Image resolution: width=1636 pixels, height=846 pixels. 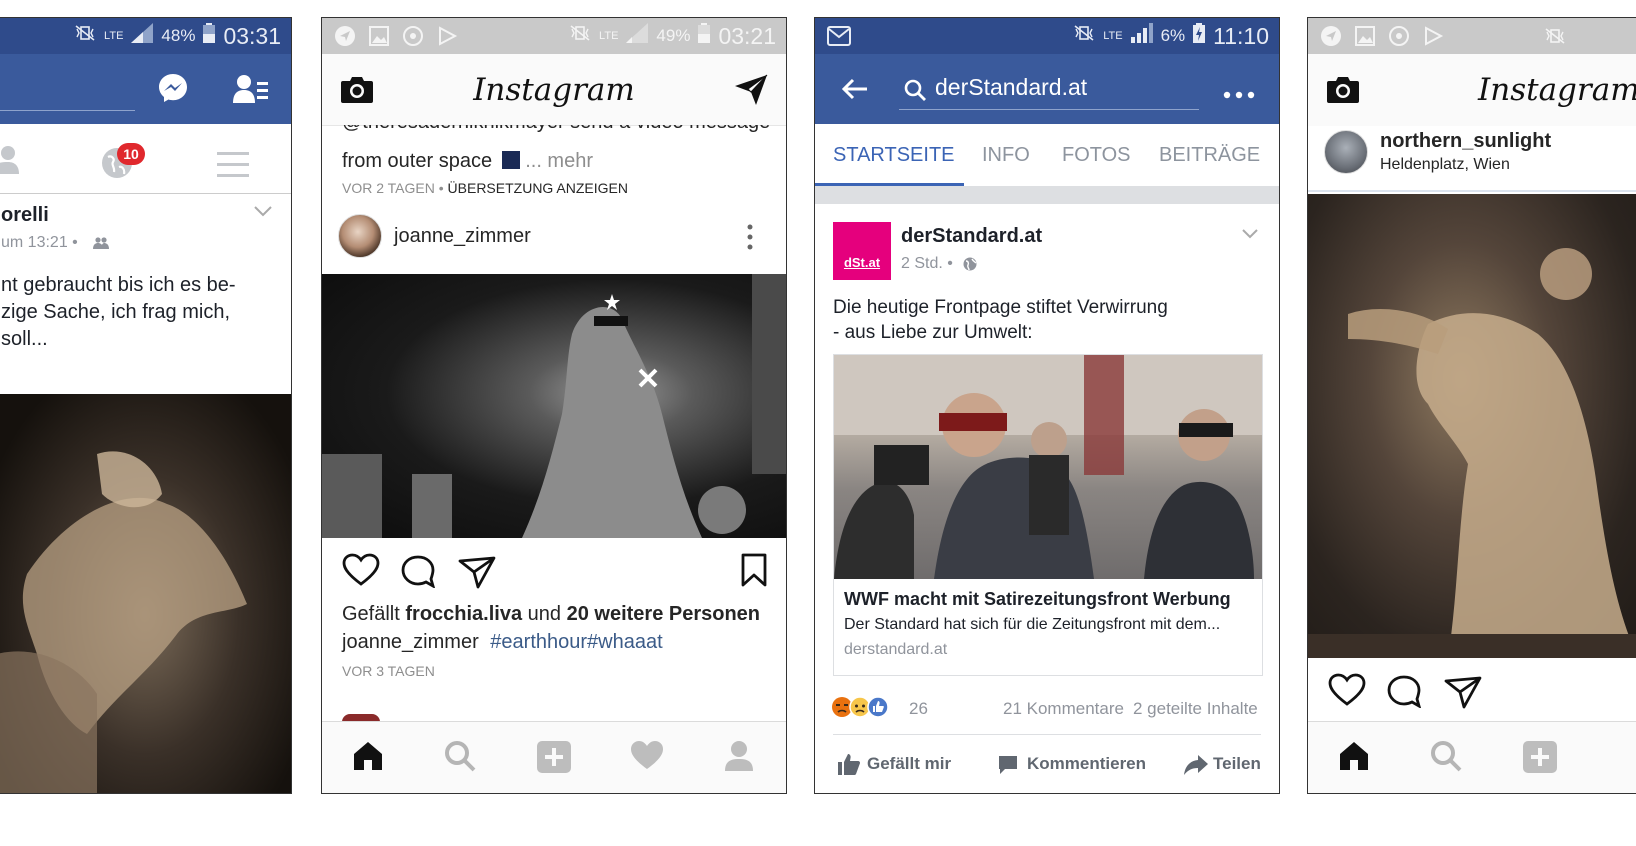 I want to click on comment-bubble-icon, so click(x=1008, y=767).